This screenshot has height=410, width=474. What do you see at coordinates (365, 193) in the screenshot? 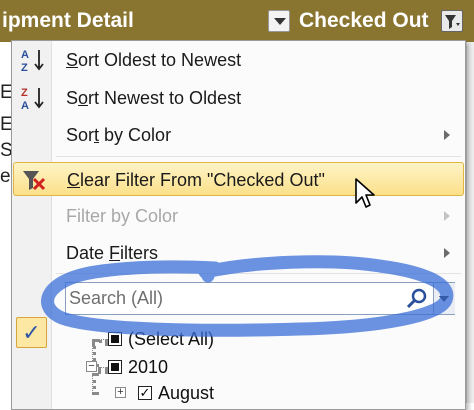
I see `mouse-cursor-icon` at bounding box center [365, 193].